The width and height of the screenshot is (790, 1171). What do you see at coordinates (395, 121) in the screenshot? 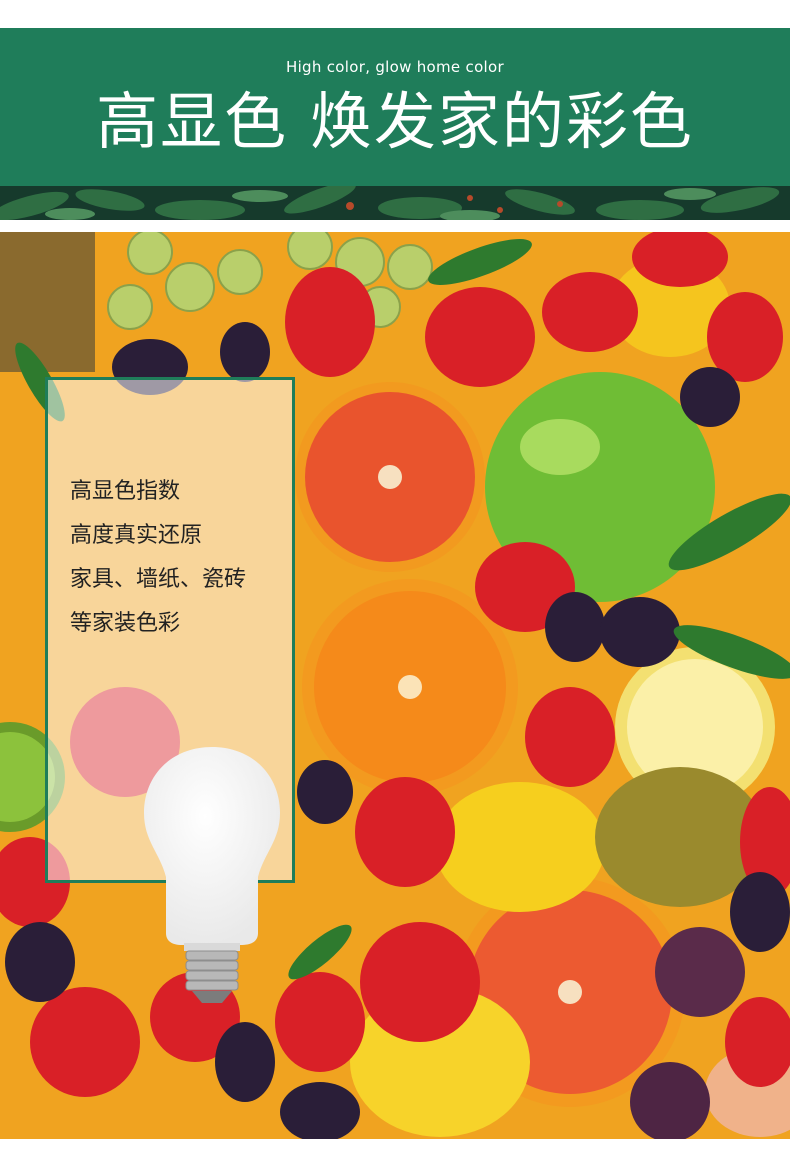
I see `header-title: 高显色 焕发家的彩色` at bounding box center [395, 121].